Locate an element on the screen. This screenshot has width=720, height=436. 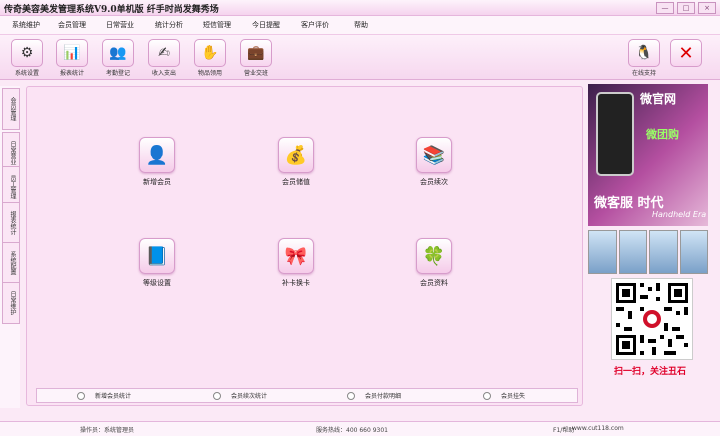
radio-payment-detail: 会员付款明细 is located at coordinates (374, 395).